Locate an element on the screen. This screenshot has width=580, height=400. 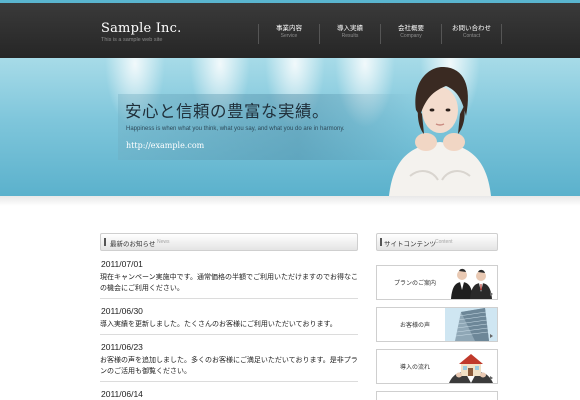
nav-sublabel: Company is located at coordinates (411, 36).